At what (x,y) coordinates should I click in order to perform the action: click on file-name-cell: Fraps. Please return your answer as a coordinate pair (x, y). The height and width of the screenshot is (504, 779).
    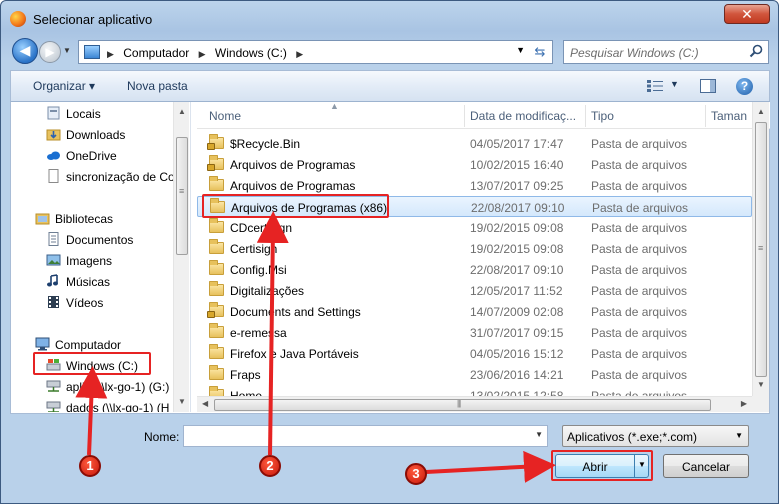
    Looking at the image, I should click on (245, 375).